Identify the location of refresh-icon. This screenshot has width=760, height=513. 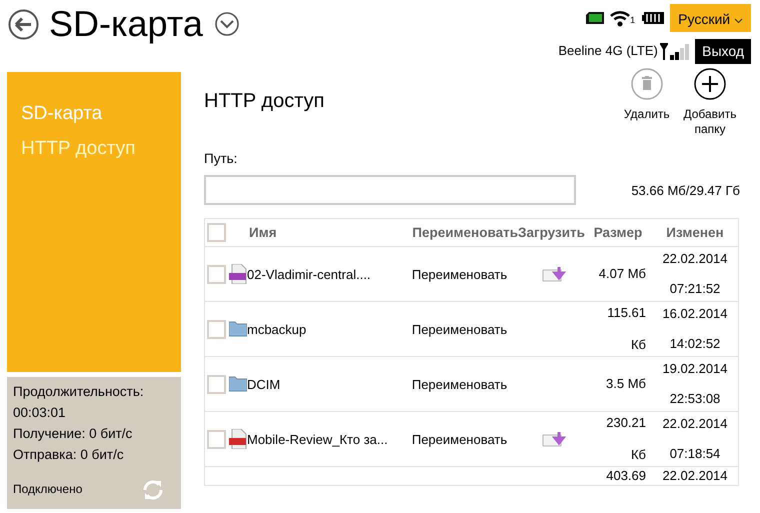
(153, 490).